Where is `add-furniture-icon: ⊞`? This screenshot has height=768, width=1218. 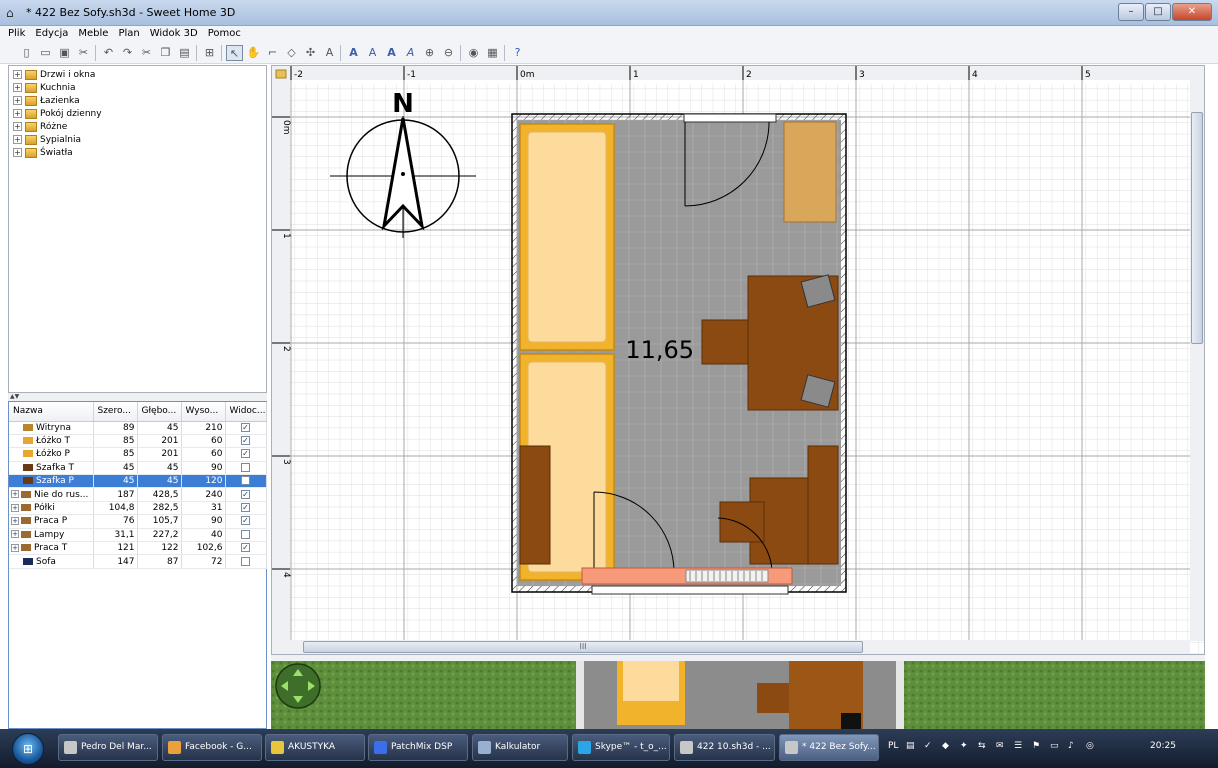
add-furniture-icon: ⊞ is located at coordinates (209, 53).